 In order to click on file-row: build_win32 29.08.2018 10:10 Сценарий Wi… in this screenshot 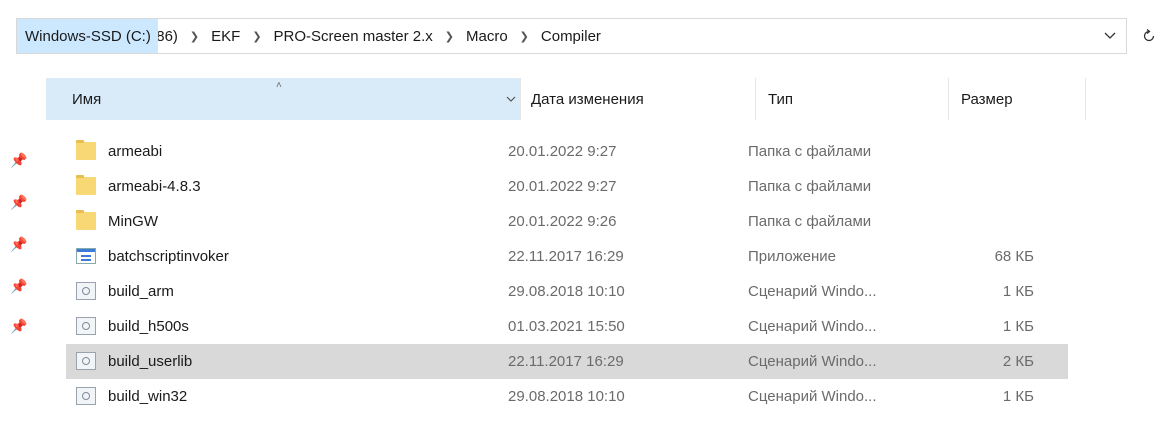, I will do `click(567, 396)`.